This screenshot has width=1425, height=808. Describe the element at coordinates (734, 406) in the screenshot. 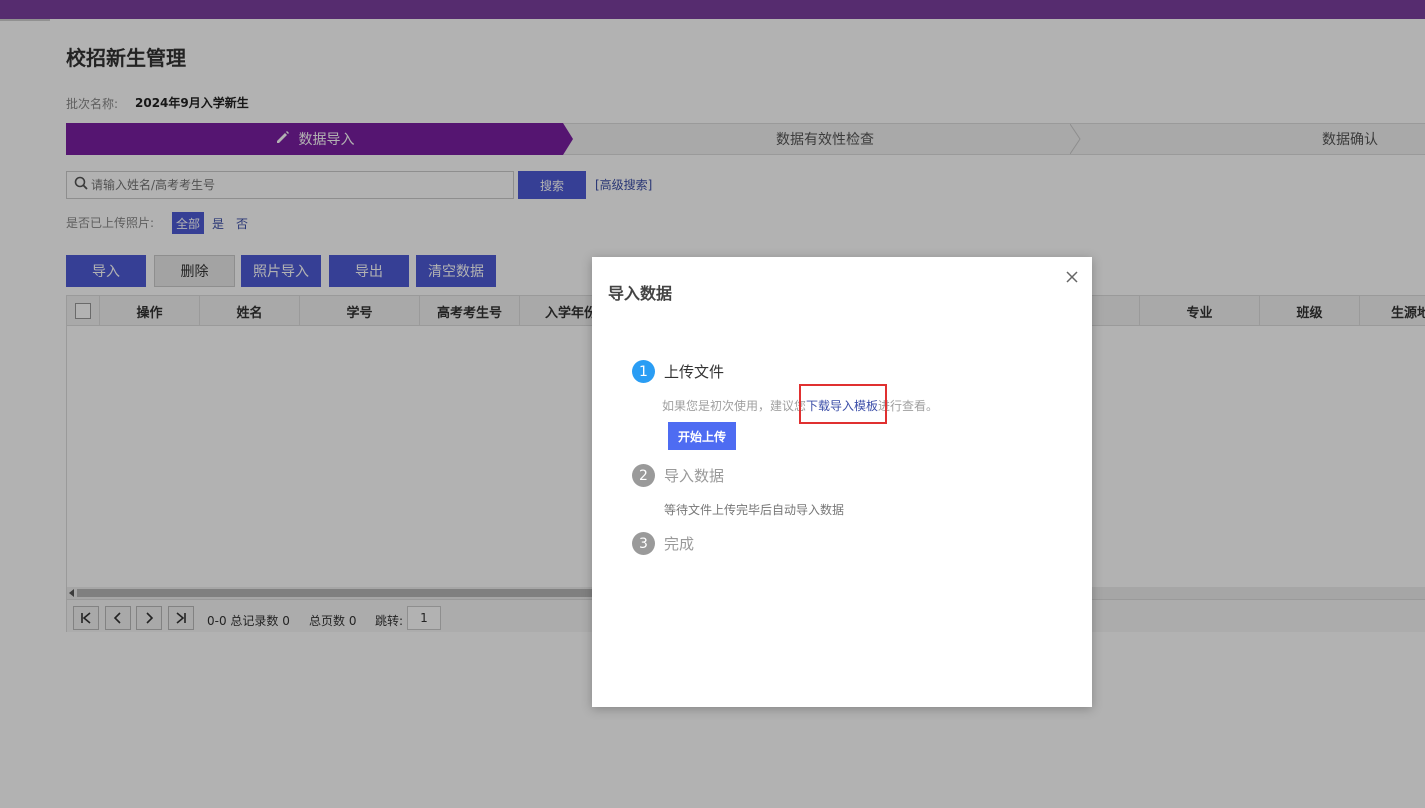

I see `hint-prefix: 如果您是初次使用，建议您` at that location.